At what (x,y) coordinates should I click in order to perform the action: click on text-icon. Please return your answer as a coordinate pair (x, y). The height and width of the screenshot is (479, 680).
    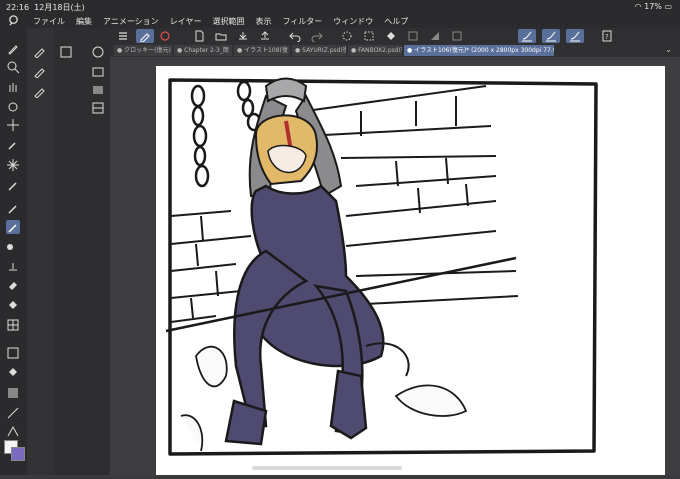
    Looking at the image, I should click on (13, 431).